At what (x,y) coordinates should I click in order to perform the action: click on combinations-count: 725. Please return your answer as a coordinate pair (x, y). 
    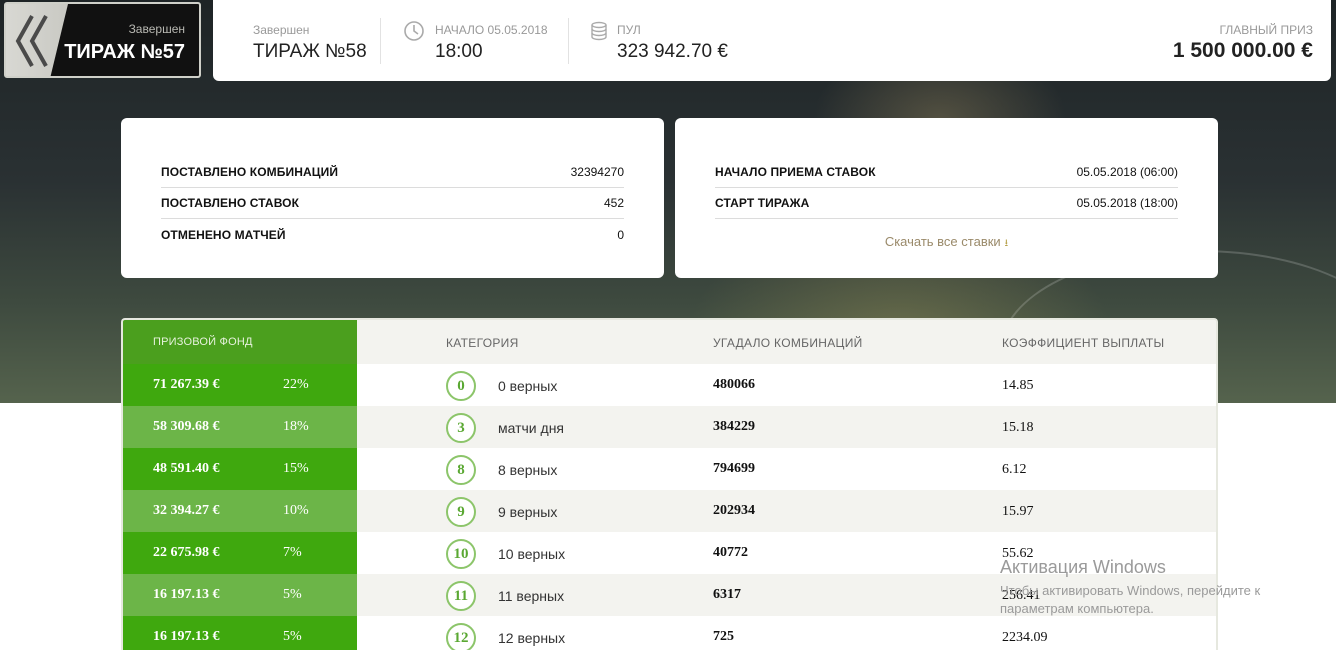
    Looking at the image, I should click on (723, 636).